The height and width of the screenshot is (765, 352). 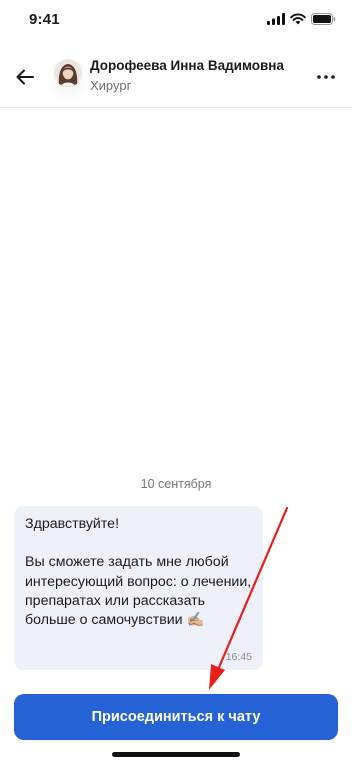 What do you see at coordinates (187, 65) in the screenshot?
I see `doctor-name: Дорофеева Инна Вадимовна` at bounding box center [187, 65].